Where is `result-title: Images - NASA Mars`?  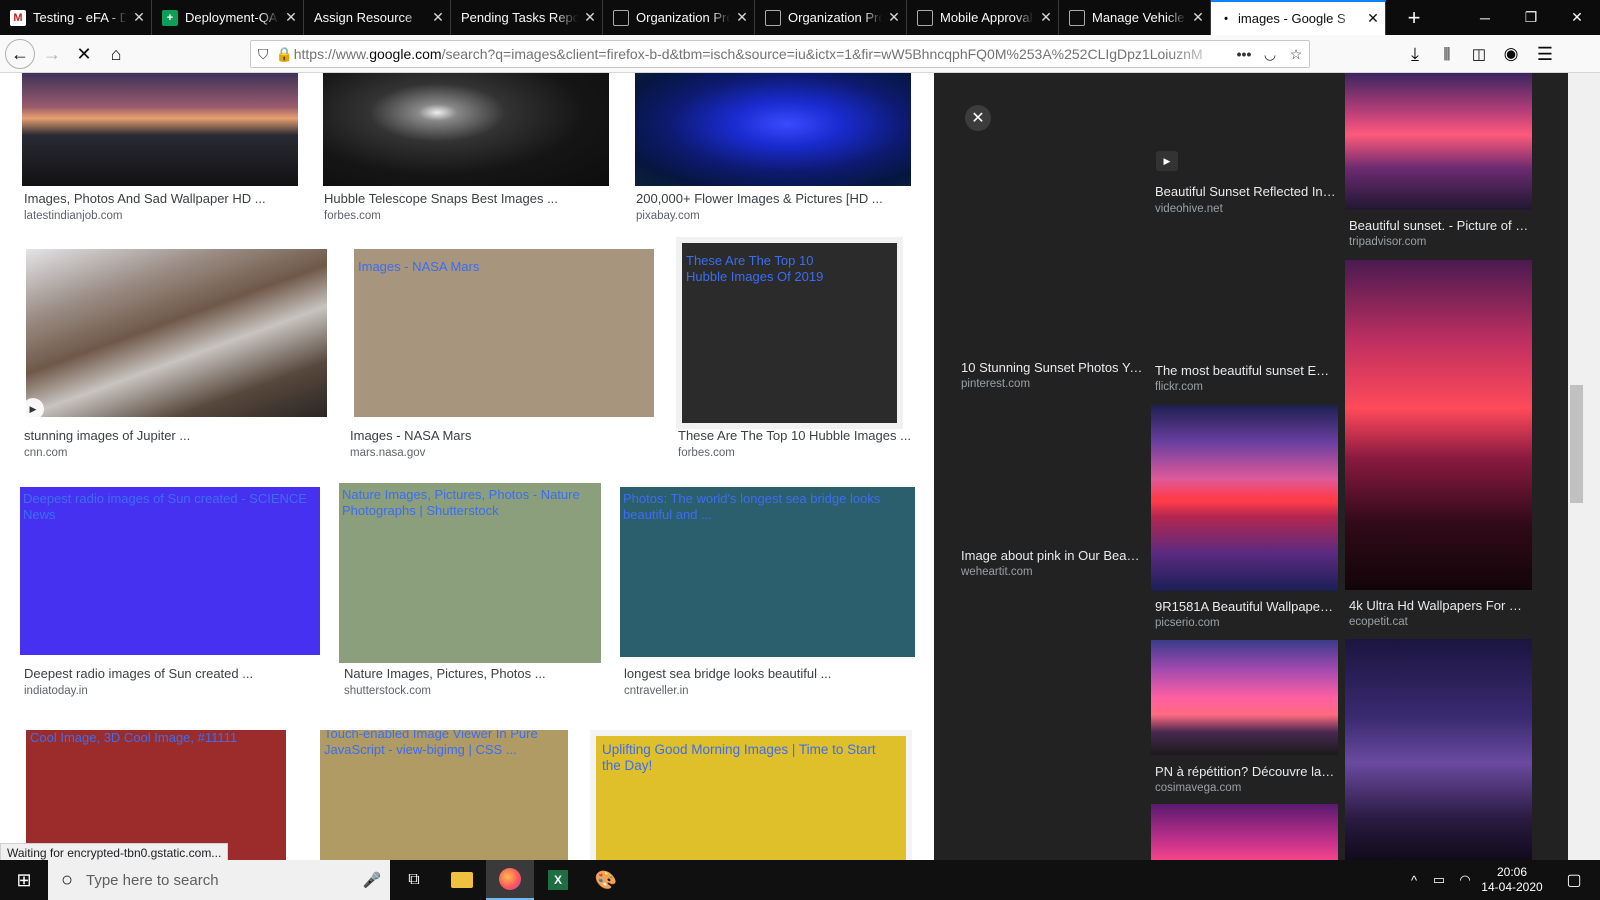 result-title: Images - NASA Mars is located at coordinates (410, 435).